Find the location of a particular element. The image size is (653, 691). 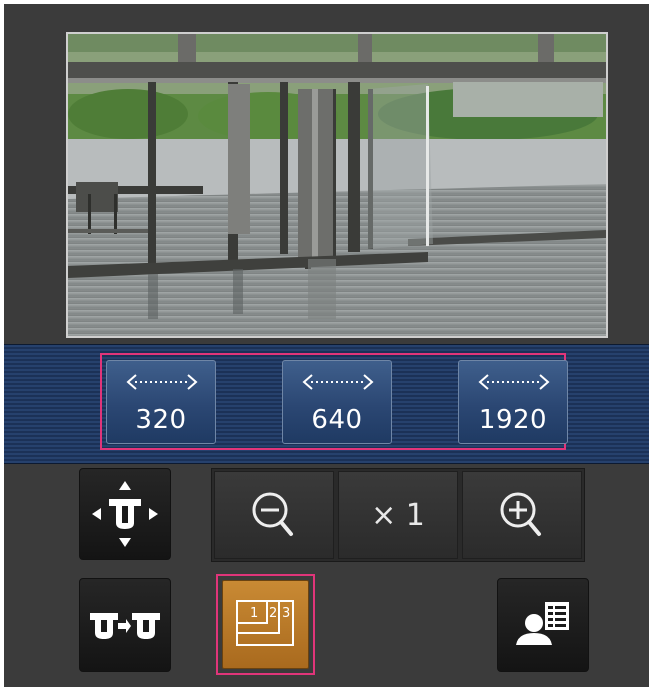

layout-pane-number: 3 is located at coordinates (286, 613).